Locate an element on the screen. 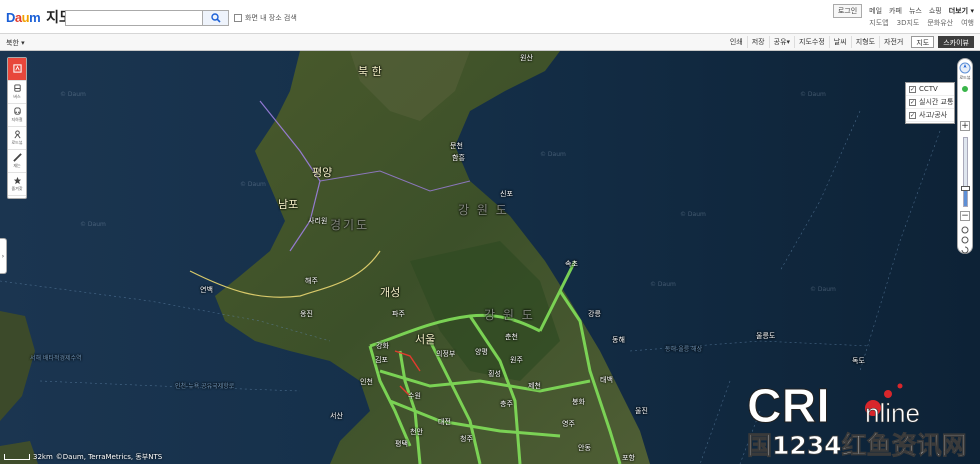 The width and height of the screenshot is (980, 464). nav-mail: 메일 is located at coordinates (875, 11).